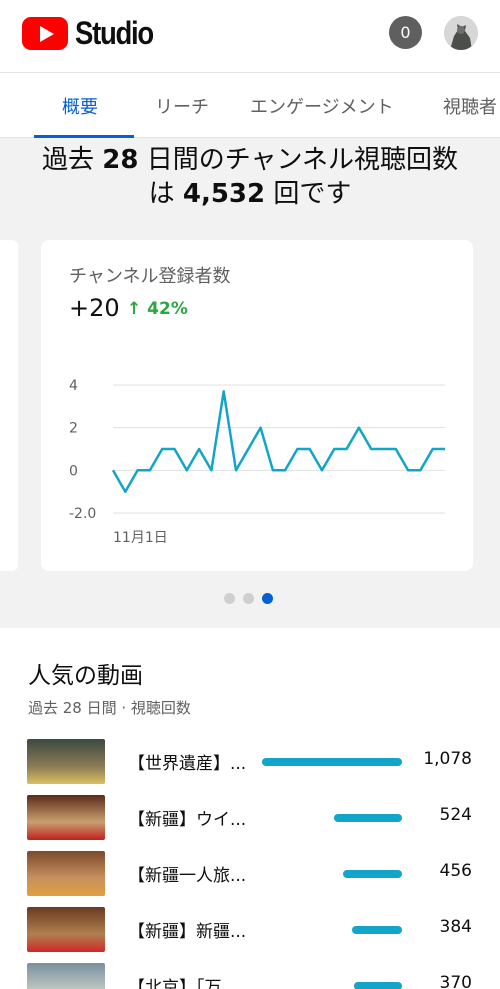  What do you see at coordinates (302, 160) in the screenshot?
I see `summary-middle: 日間のチャンネル視聴回数` at bounding box center [302, 160].